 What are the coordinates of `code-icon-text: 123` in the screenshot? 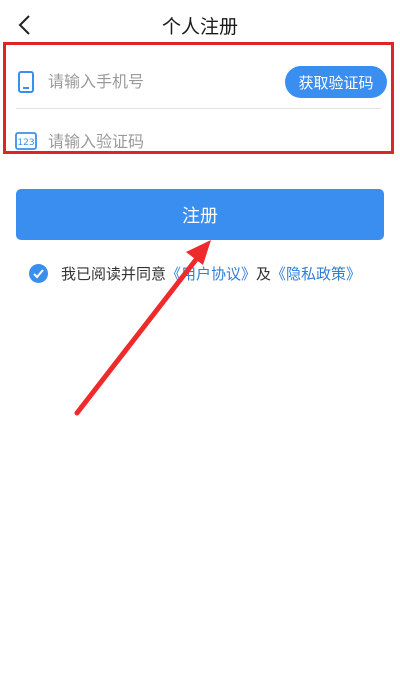 It's located at (25, 143).